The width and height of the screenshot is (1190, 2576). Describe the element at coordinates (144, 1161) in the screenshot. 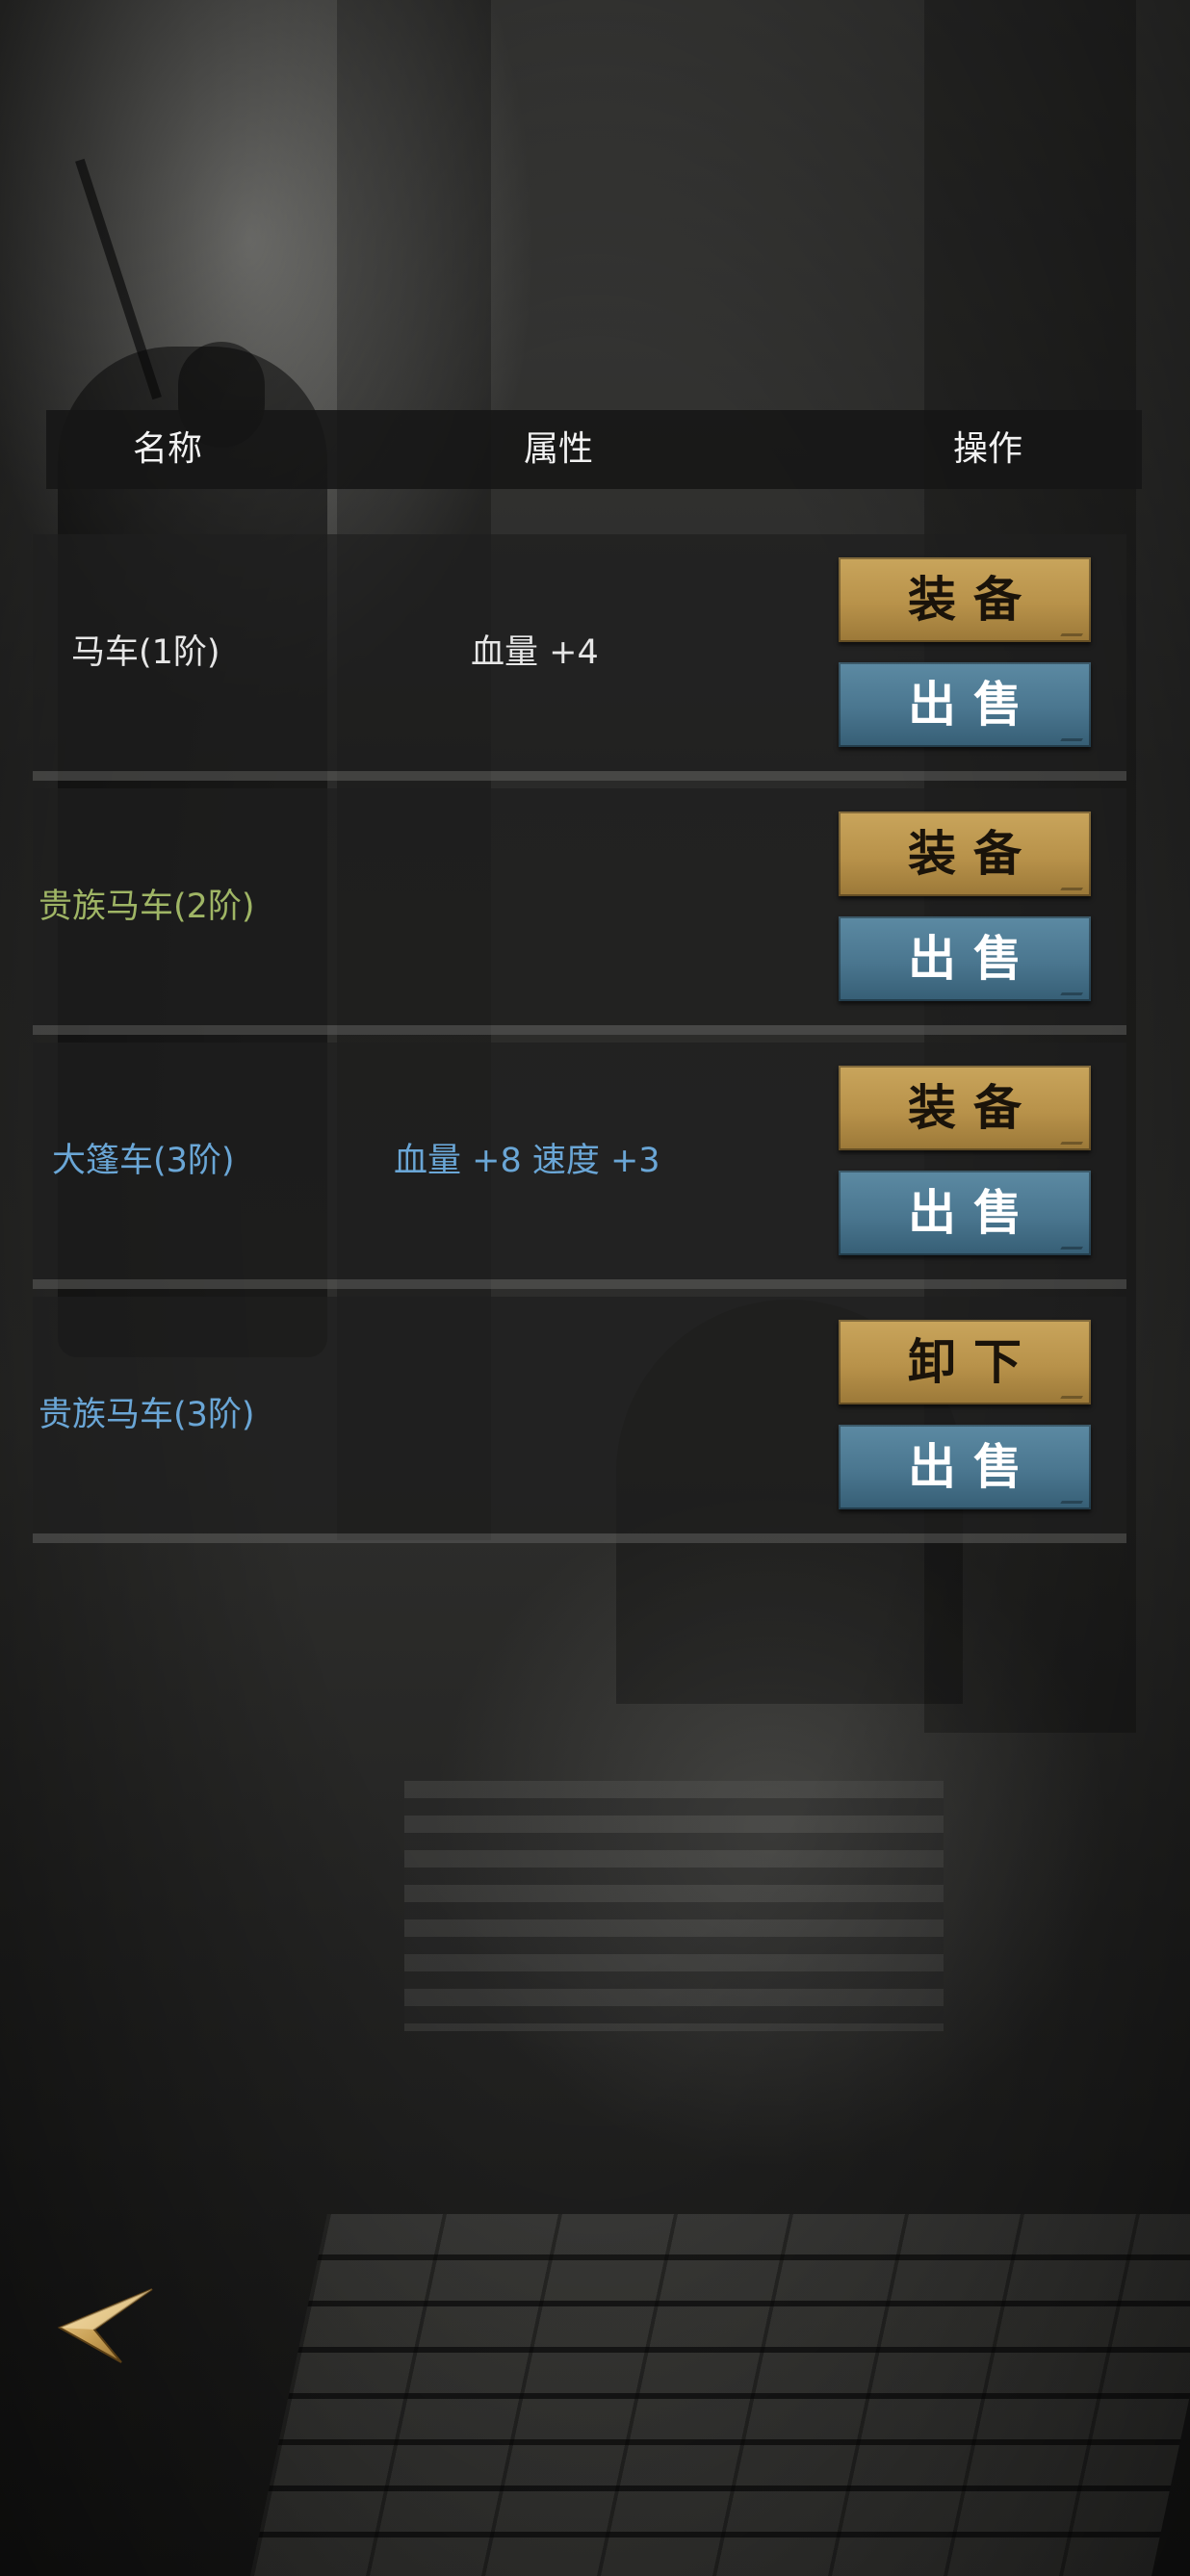

I see `item-name: 大篷车(3阶)` at that location.